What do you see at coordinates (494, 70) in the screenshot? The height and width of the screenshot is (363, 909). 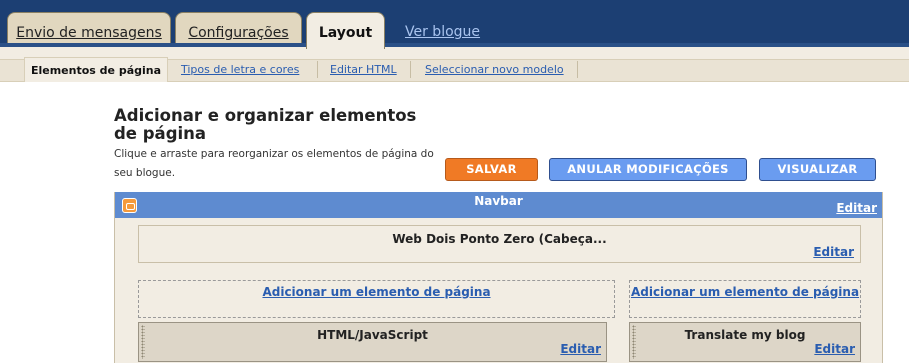 I see `subnav-select-template: Seleccionar novo modelo` at bounding box center [494, 70].